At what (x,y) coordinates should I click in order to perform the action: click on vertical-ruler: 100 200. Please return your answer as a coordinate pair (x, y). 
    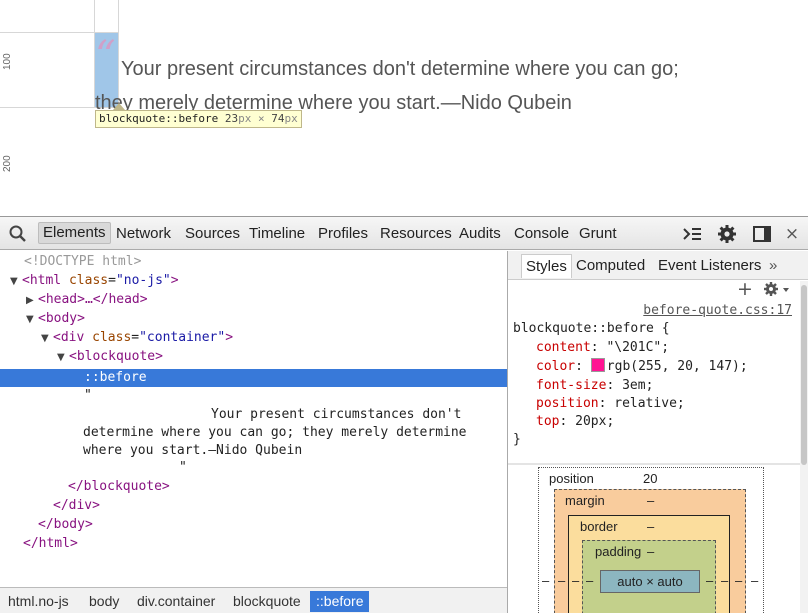
    Looking at the image, I should click on (9, 108).